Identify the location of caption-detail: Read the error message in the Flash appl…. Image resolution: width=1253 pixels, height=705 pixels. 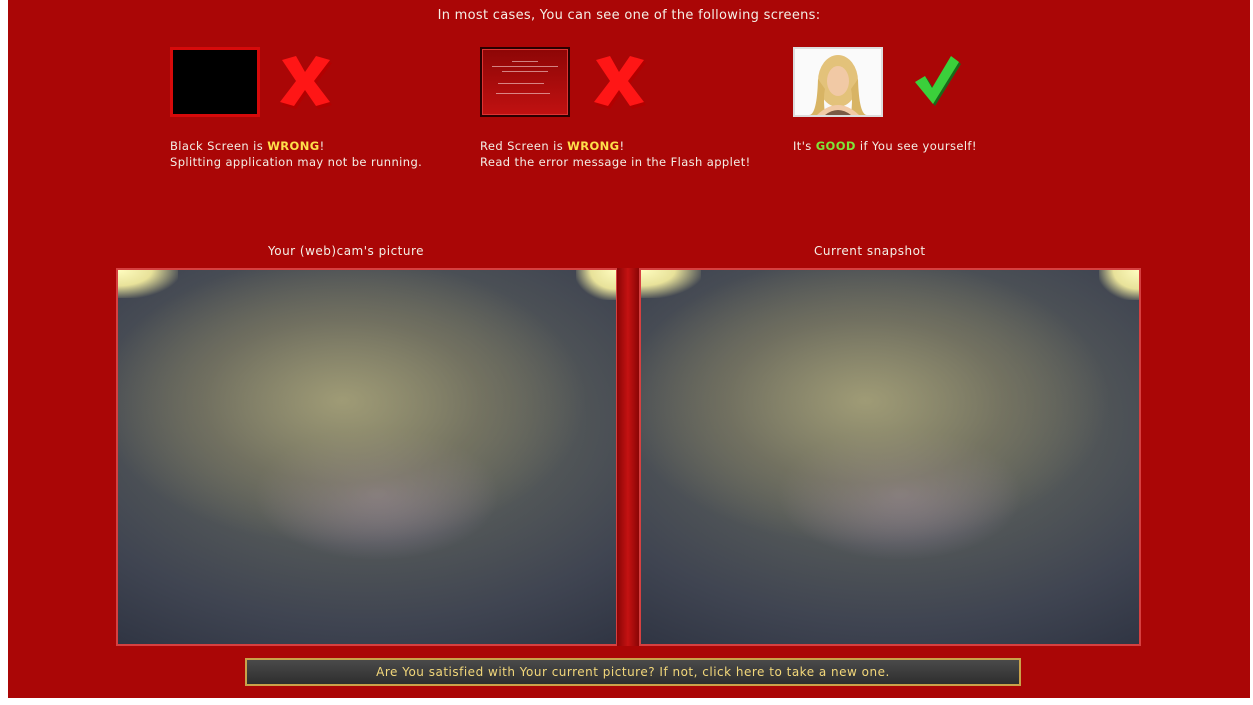
(615, 162).